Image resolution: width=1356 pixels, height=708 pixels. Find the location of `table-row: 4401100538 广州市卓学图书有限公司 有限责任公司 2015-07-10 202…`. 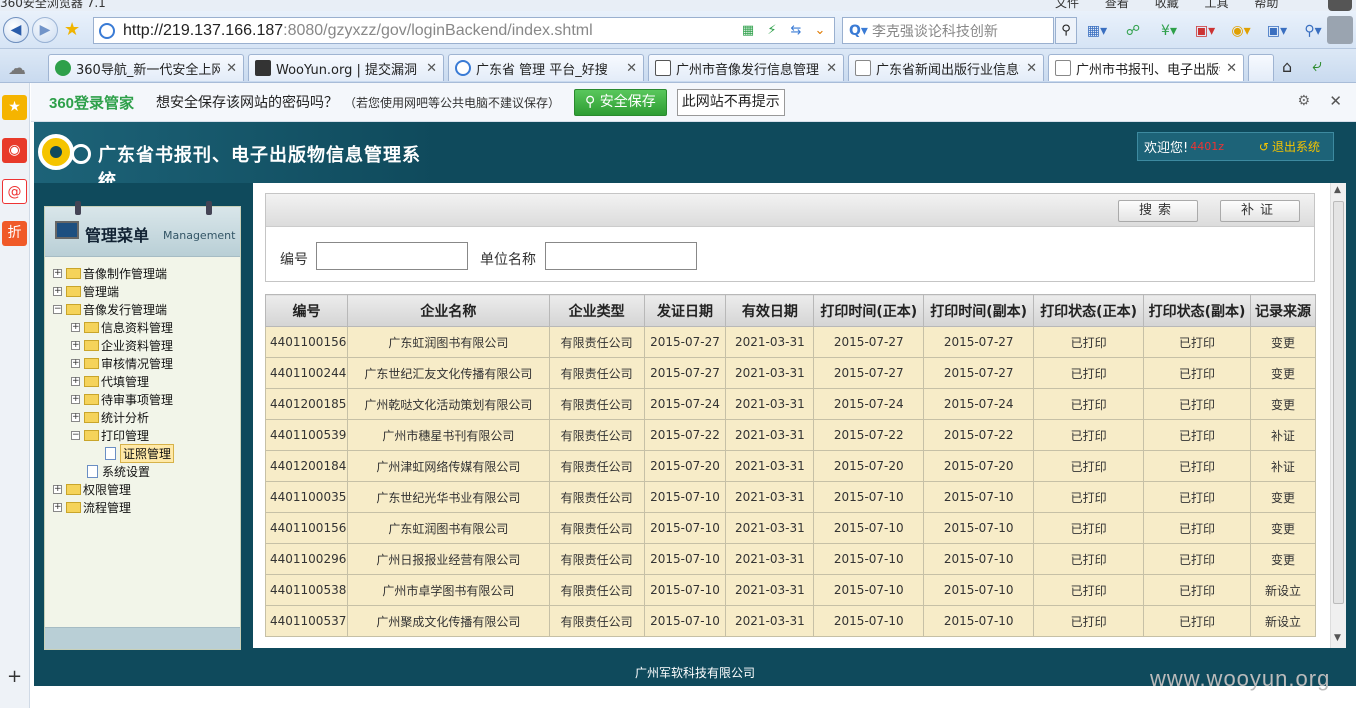

table-row: 4401100538 广州市卓学图书有限公司 有限责任公司 2015-07-10 202… is located at coordinates (791, 590).